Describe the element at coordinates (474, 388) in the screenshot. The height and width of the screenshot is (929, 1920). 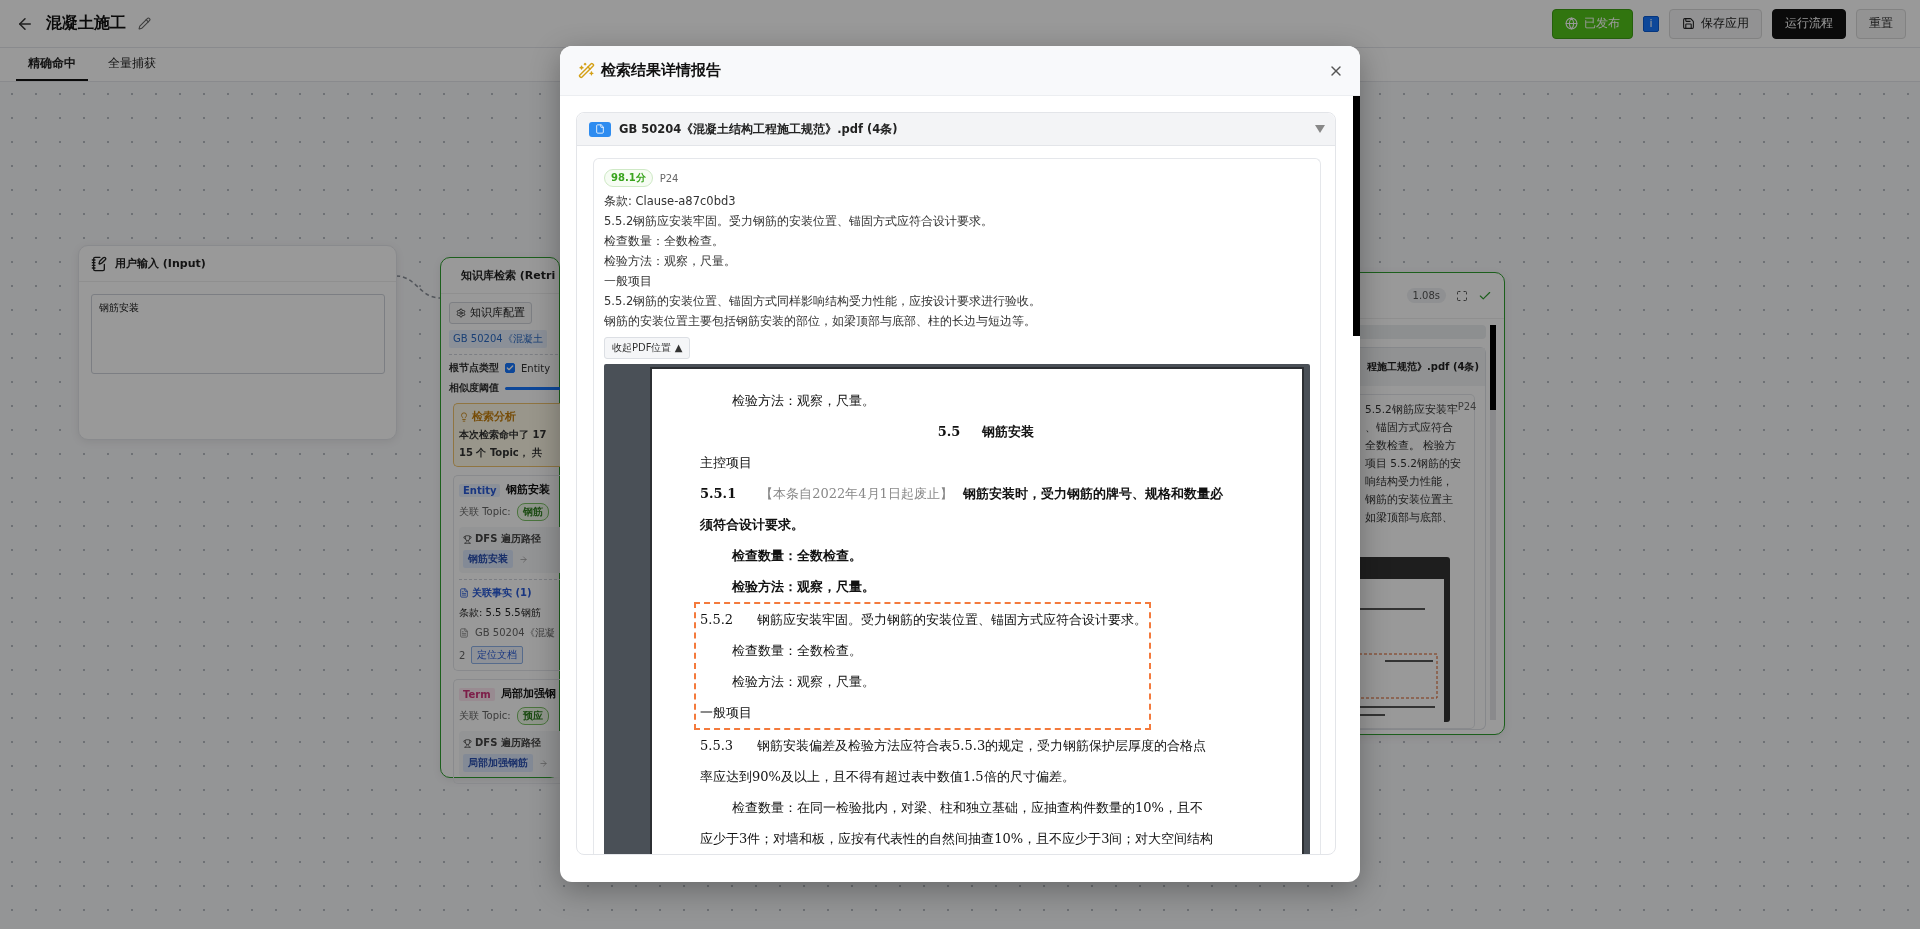
I see `field-label: 相似度阈值` at that location.